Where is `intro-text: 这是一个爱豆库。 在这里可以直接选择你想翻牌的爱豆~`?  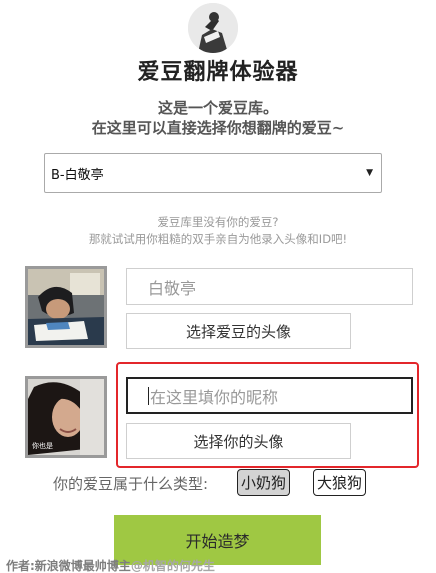
intro-text: 这是一个爱豆库。 在这里可以直接选择你想翻牌的爱豆~ is located at coordinates (218, 118).